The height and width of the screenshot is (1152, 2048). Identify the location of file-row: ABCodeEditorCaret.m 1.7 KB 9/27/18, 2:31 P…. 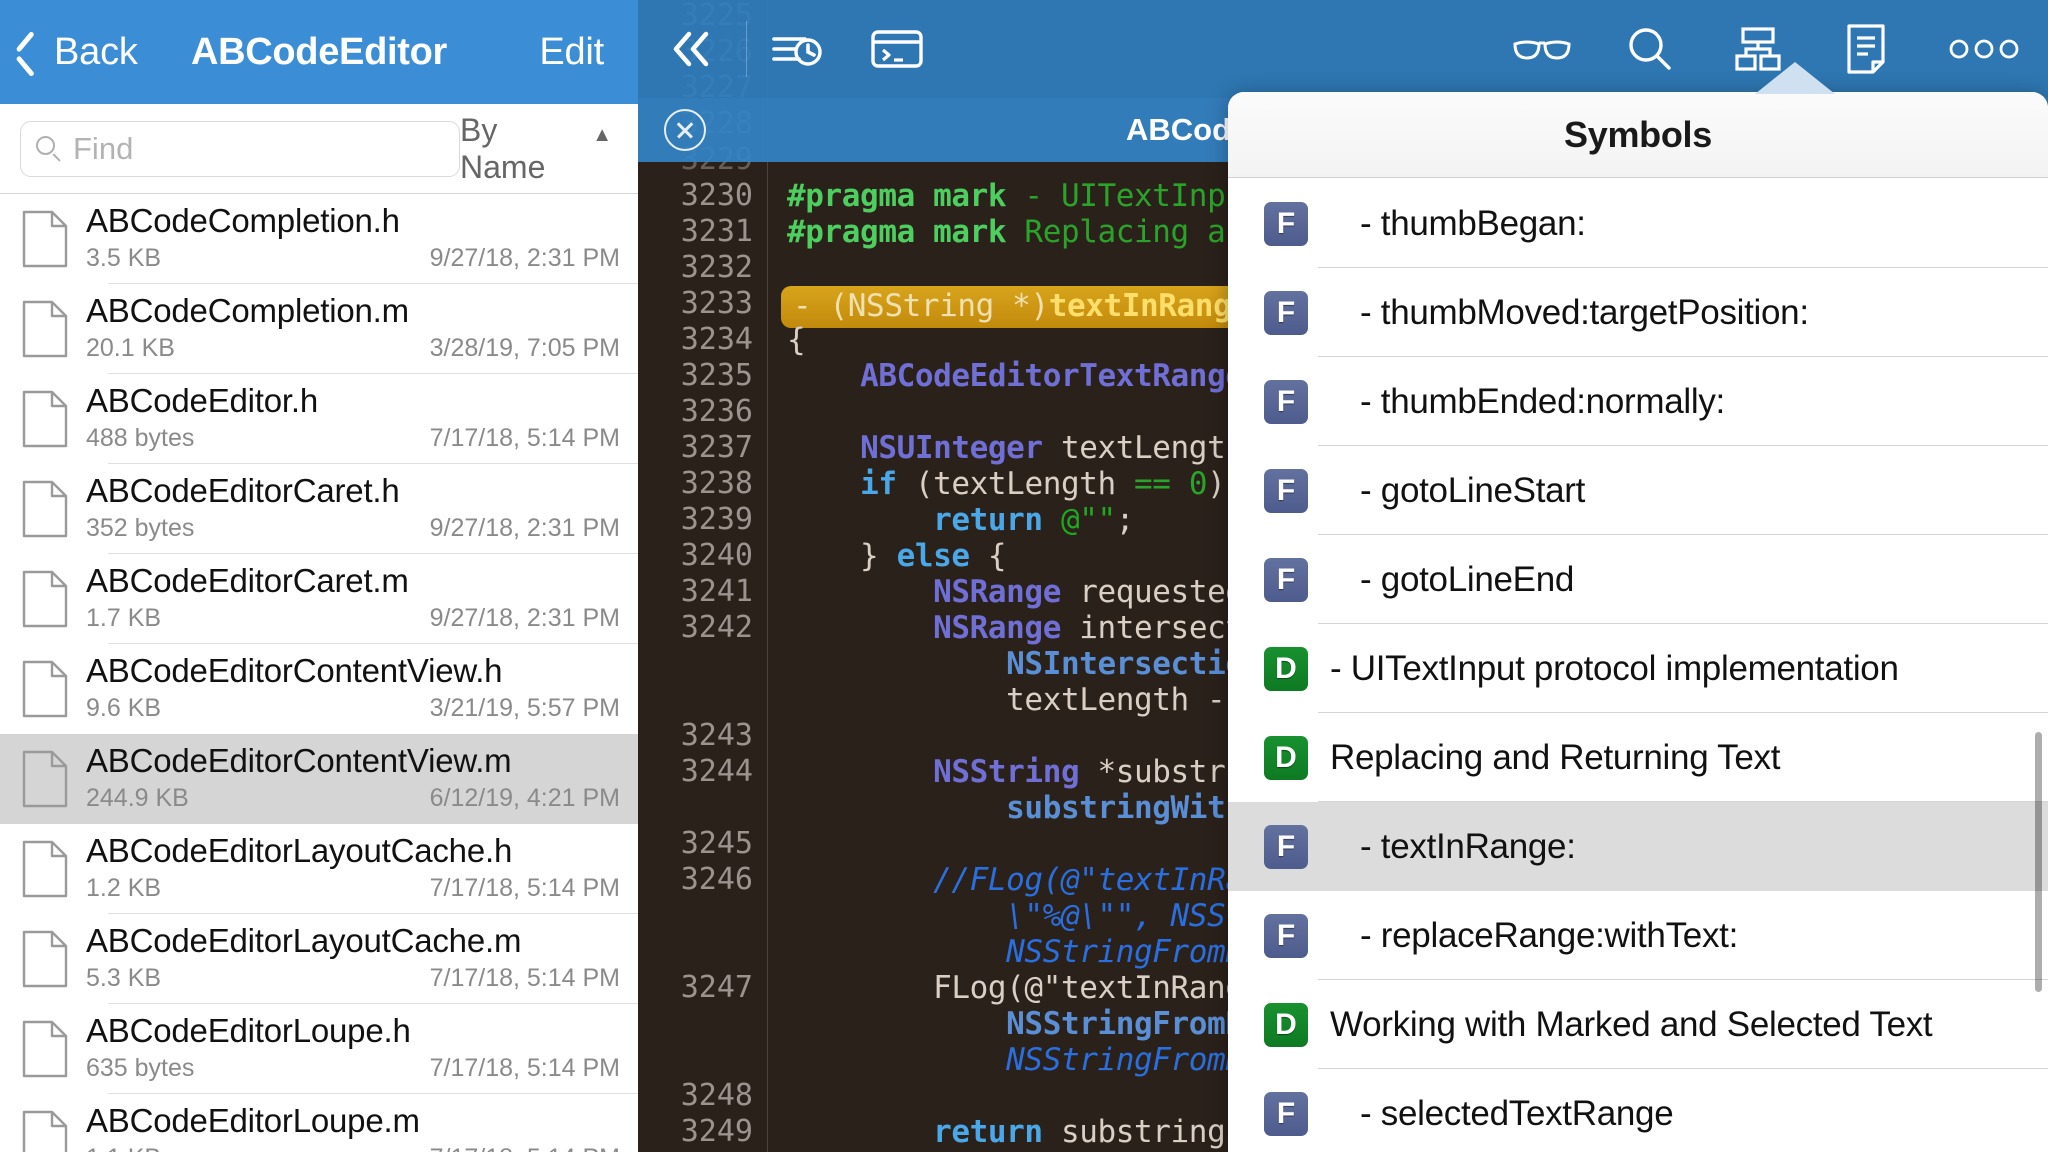
(319, 599).